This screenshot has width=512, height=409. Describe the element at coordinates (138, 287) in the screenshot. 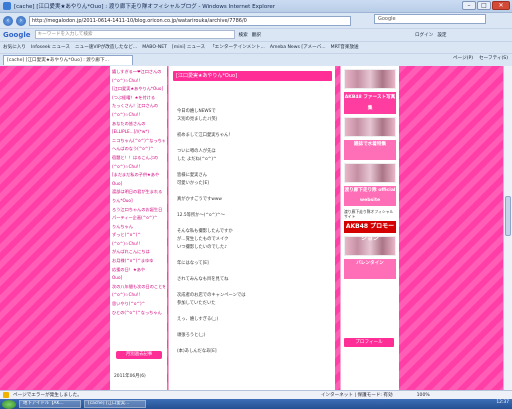

I see `recent-comment: 次の八年間も次の日のことを` at that location.